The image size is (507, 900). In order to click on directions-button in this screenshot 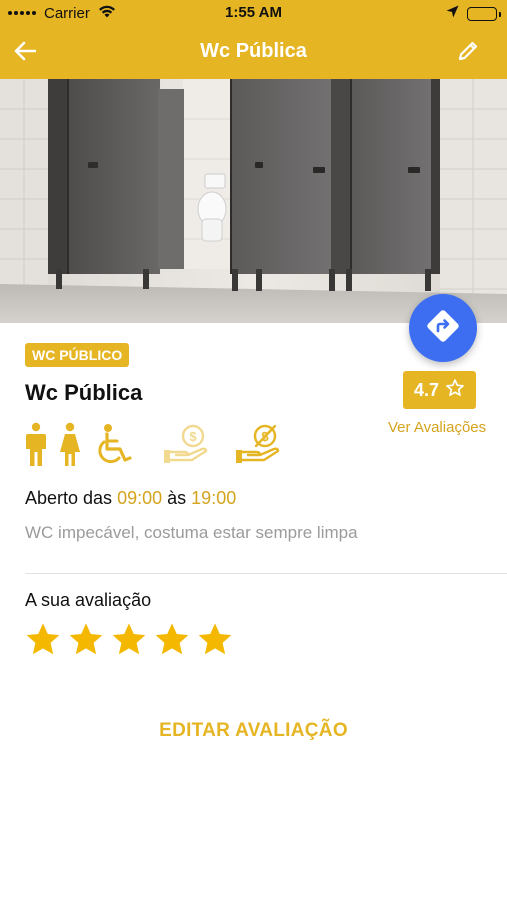, I will do `click(443, 328)`.